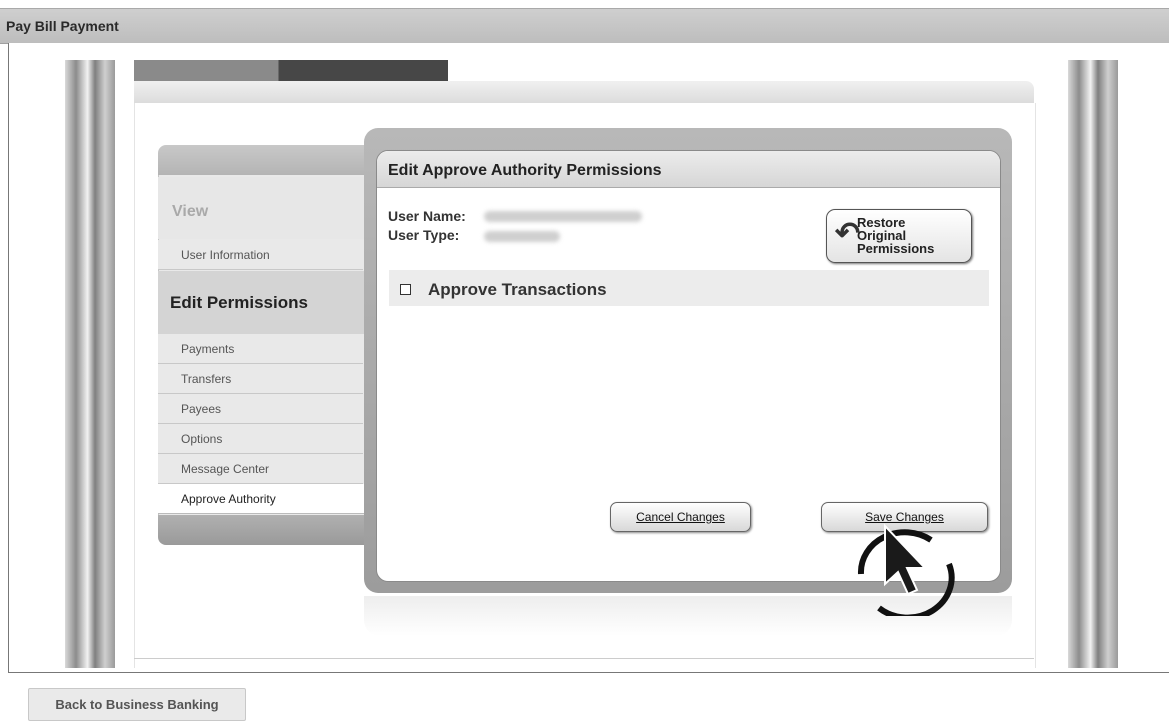 Image resolution: width=1169 pixels, height=723 pixels. Describe the element at coordinates (517, 289) in the screenshot. I see `approve-transactions-label: Approve Transactions` at that location.